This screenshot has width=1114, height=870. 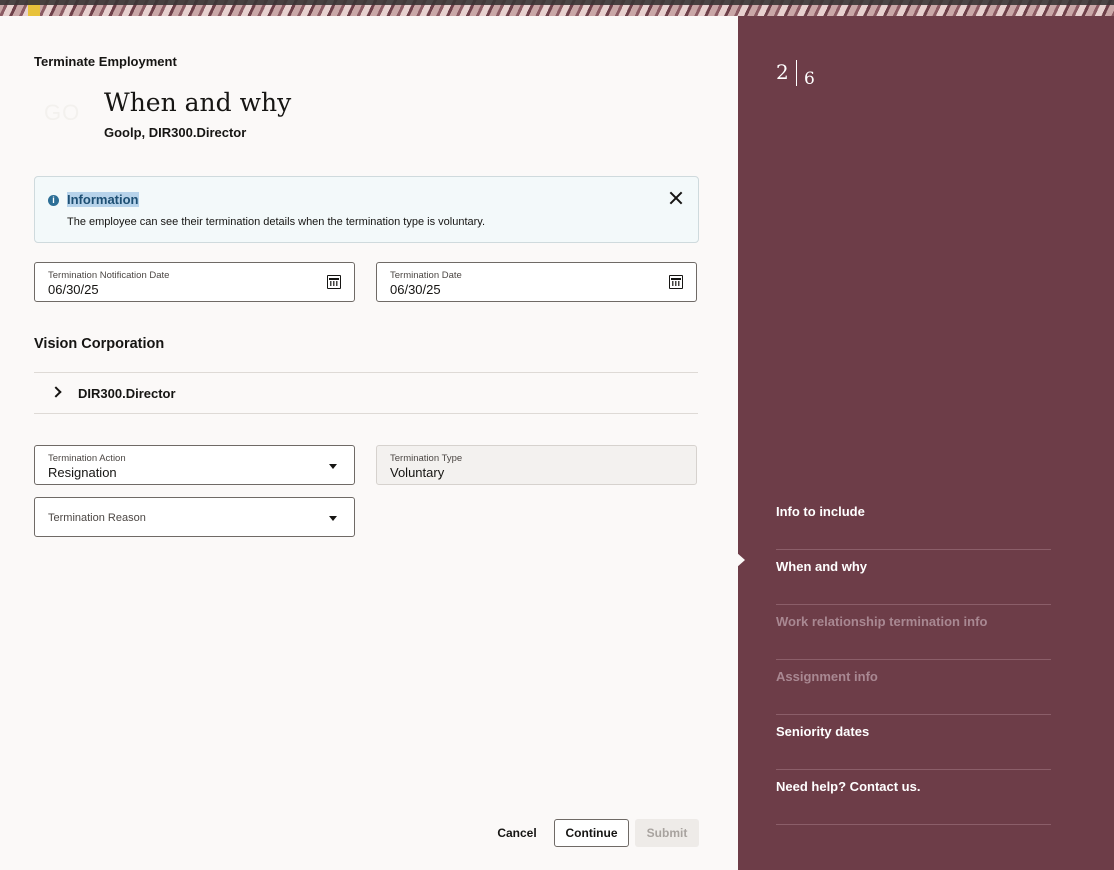 I want to click on assignment-row-label: DIR300.Director, so click(x=127, y=393).